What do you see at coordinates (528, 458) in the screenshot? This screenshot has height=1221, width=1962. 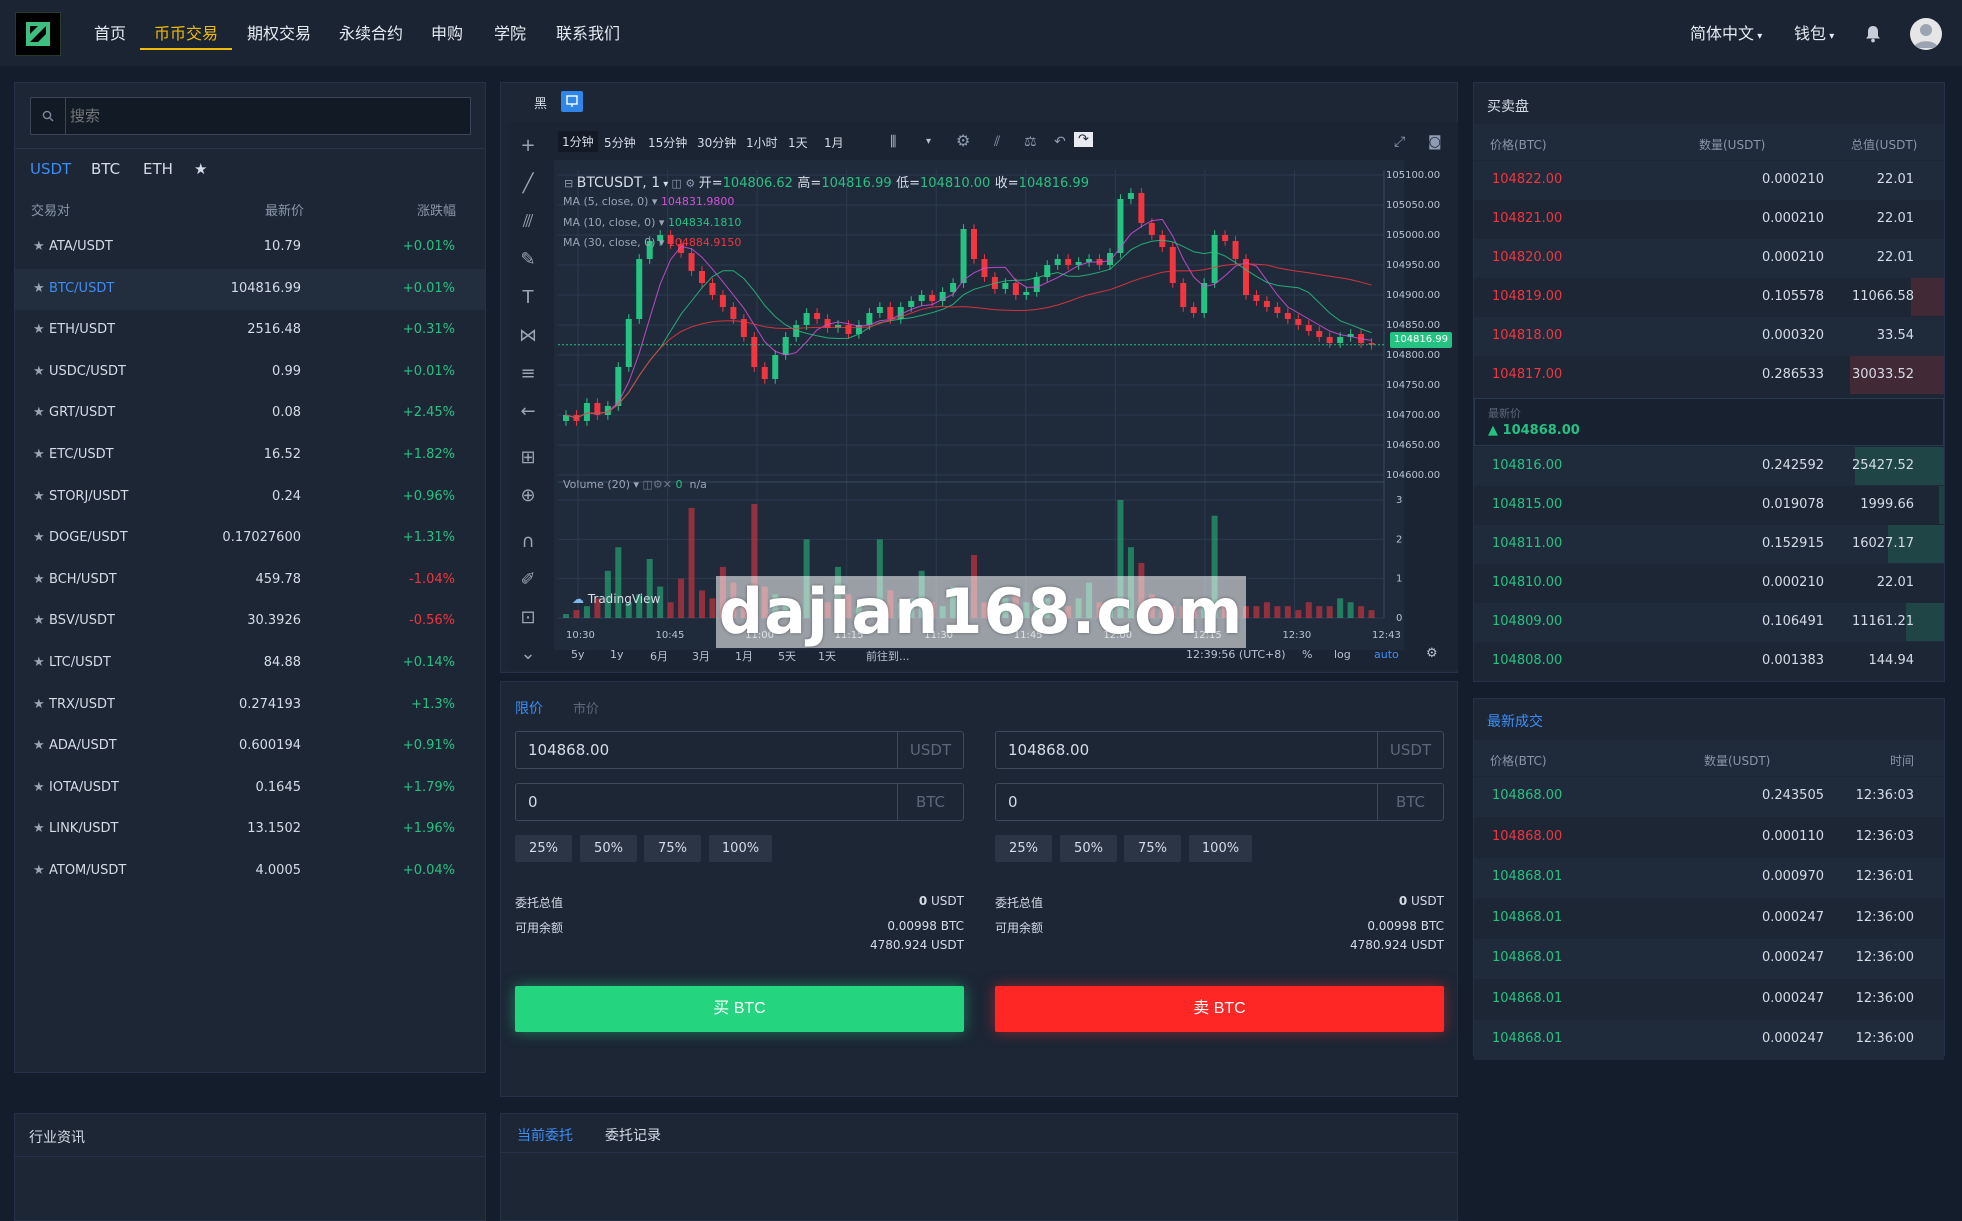 I see `measure-icon: ⊞` at bounding box center [528, 458].